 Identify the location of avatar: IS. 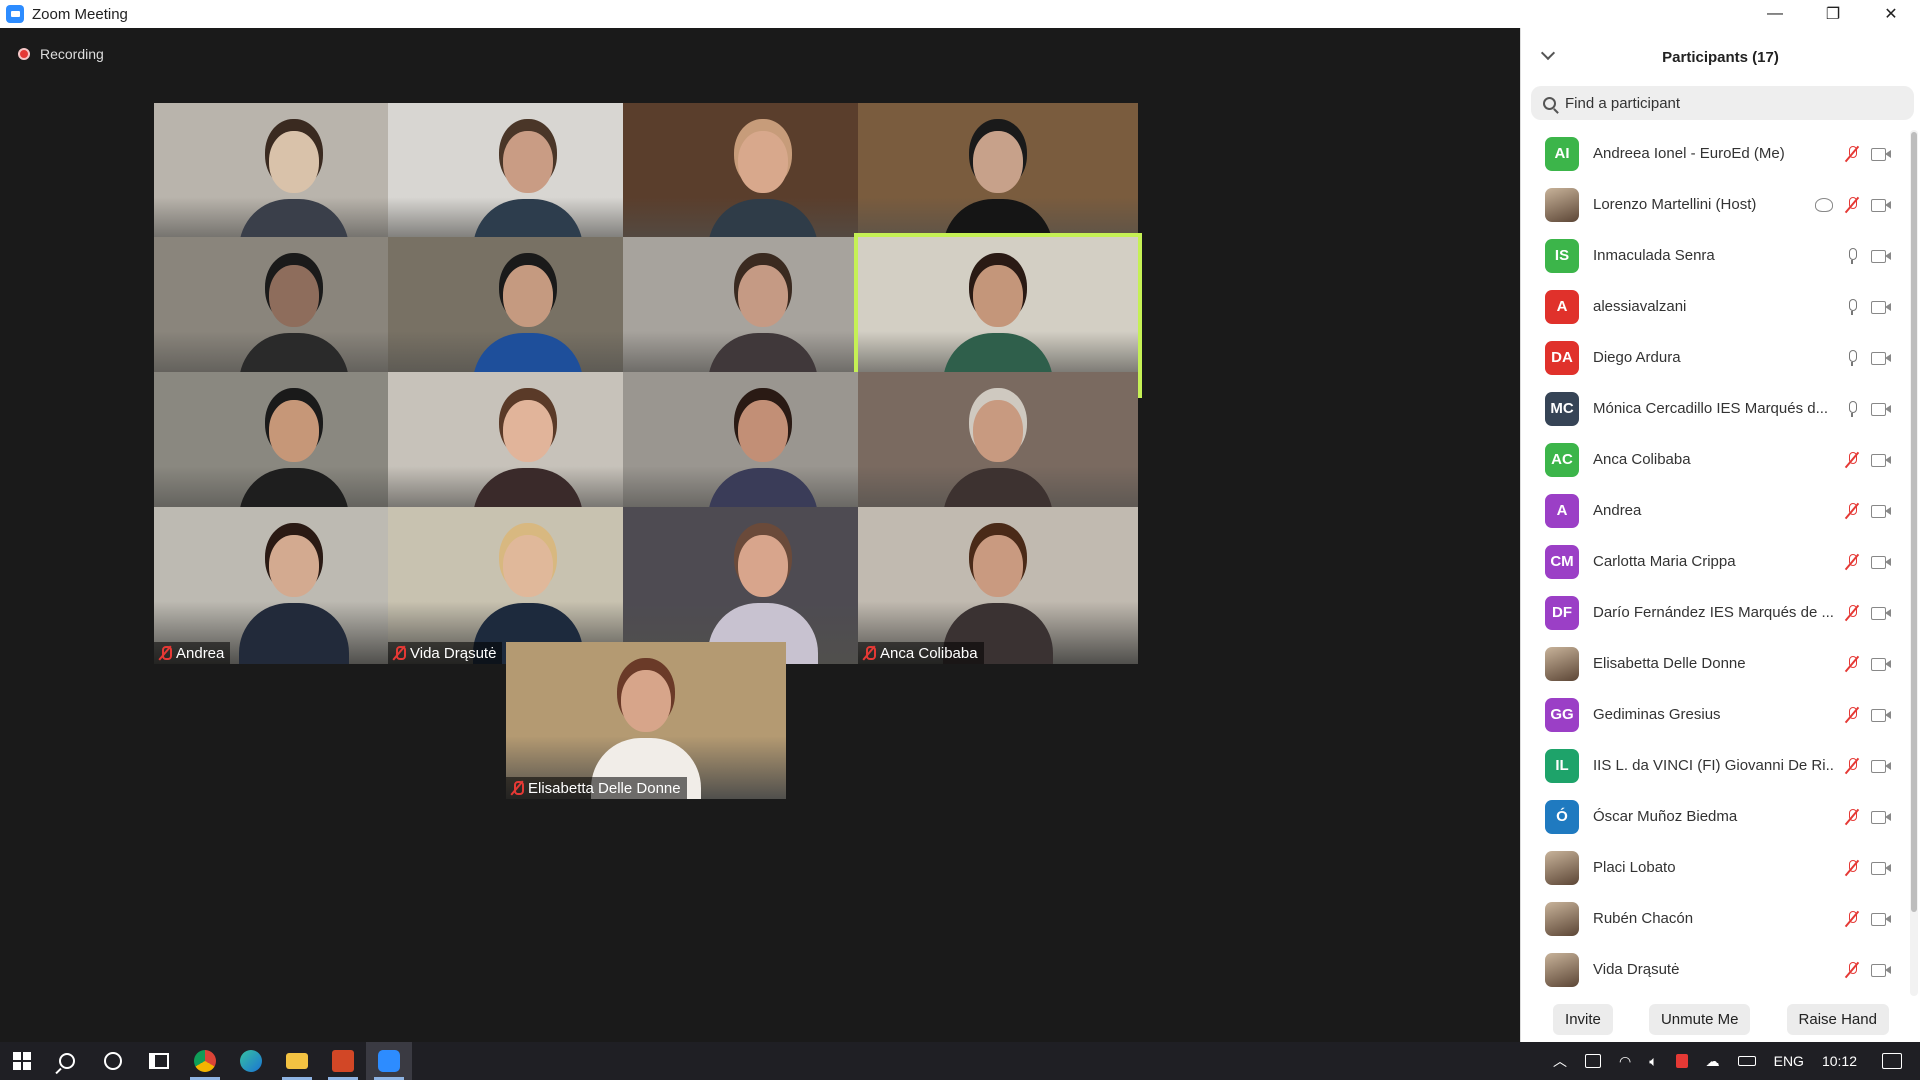
(1562, 255).